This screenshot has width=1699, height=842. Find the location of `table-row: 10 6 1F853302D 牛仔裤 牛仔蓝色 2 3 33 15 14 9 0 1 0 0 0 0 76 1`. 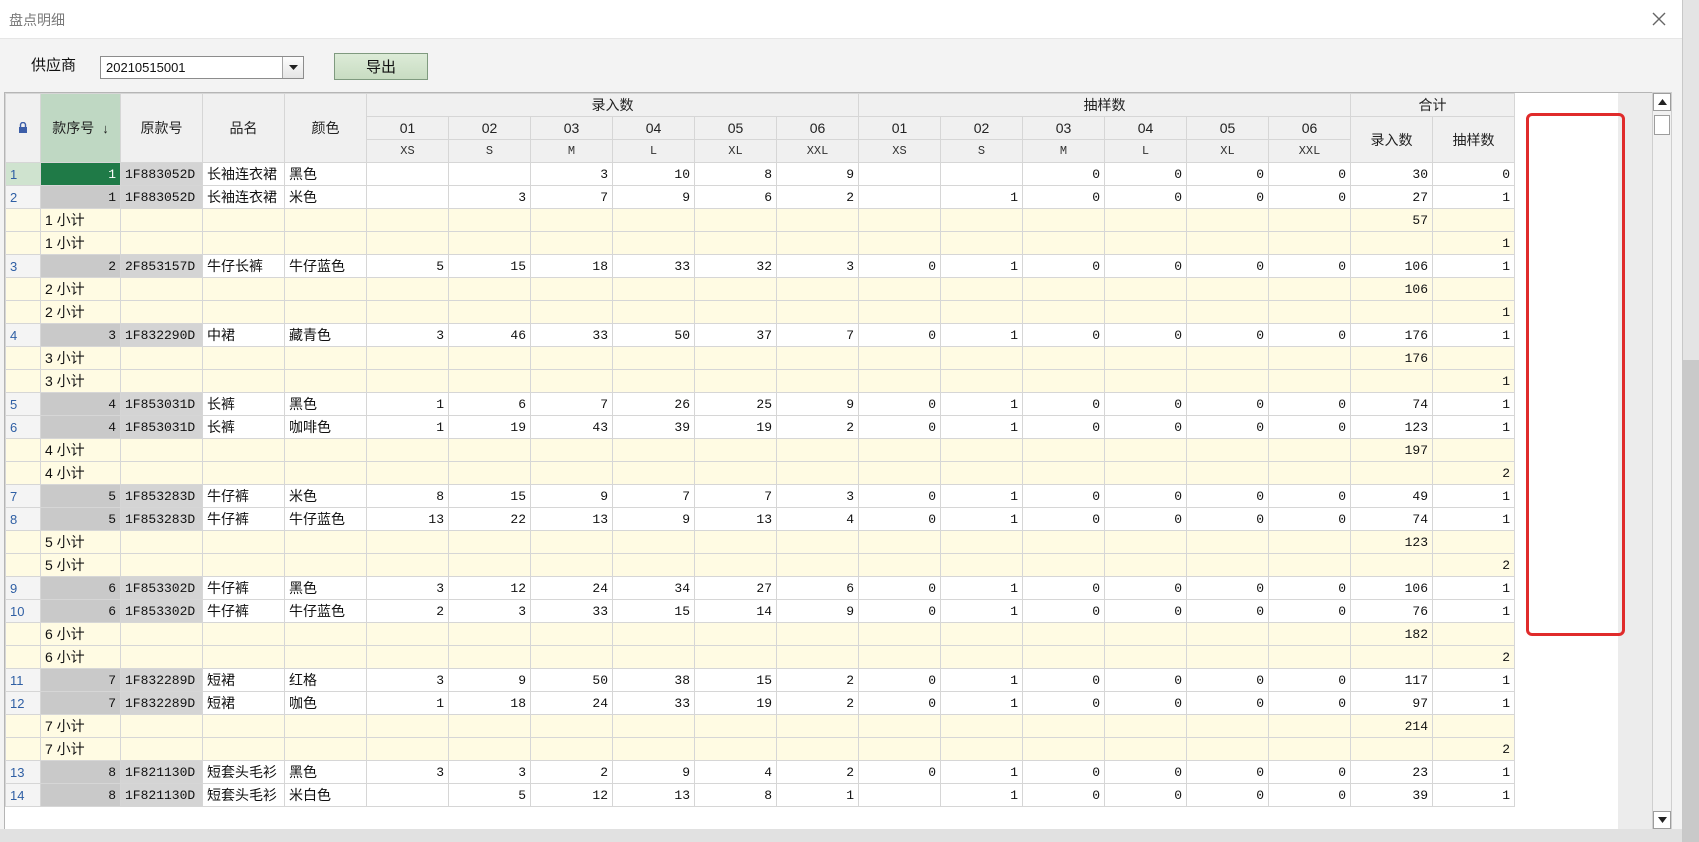

table-row: 10 6 1F853302D 牛仔裤 牛仔蓝色 2 3 33 15 14 9 0 1 0 0 0 0 76 1 is located at coordinates (760, 611).